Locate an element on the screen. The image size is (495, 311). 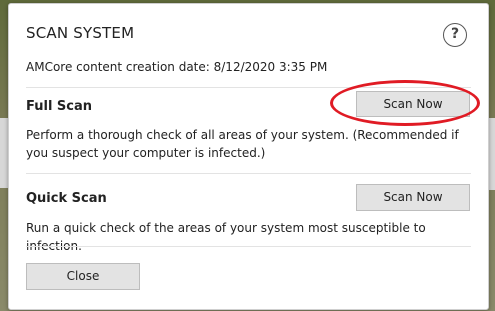
help-icon: ? is located at coordinates (455, 35).